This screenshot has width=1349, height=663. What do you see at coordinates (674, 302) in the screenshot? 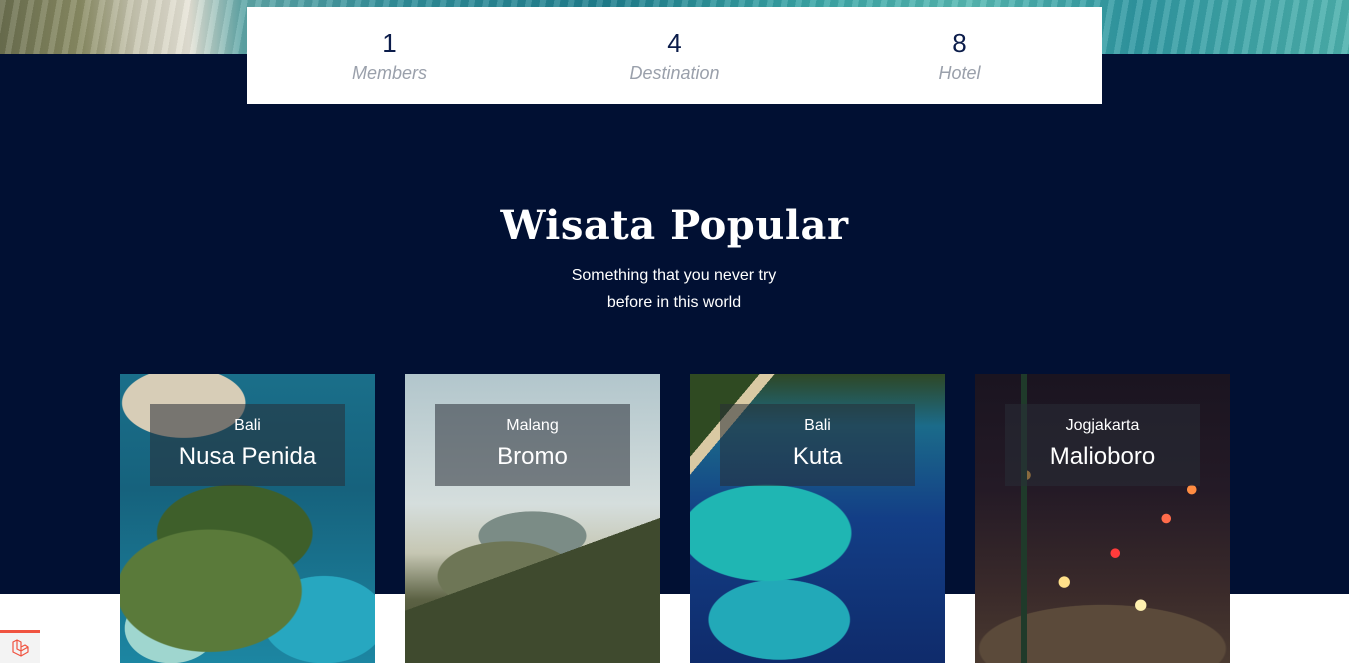
I see `section-subtitle-line-2: before in this world` at bounding box center [674, 302].